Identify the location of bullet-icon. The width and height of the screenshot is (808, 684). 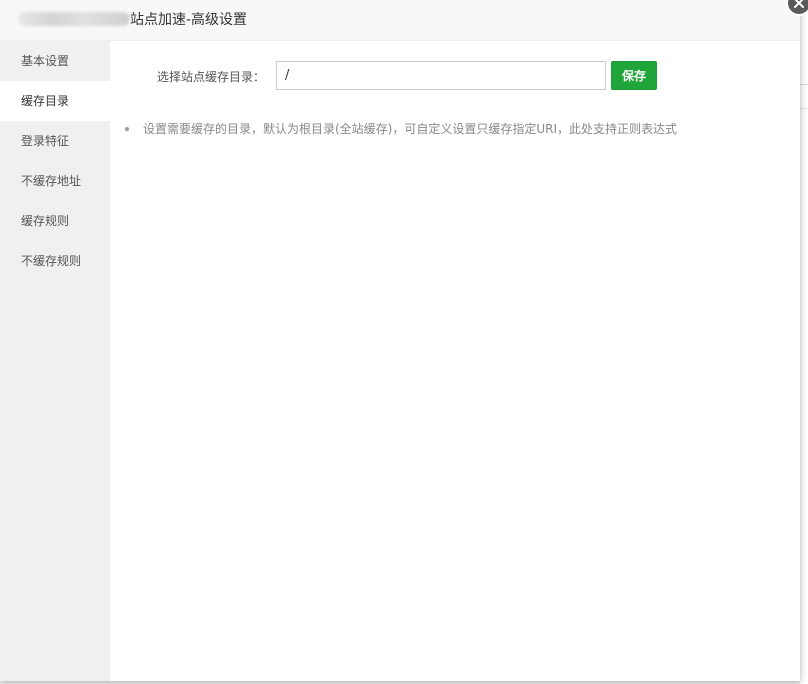
(127, 129).